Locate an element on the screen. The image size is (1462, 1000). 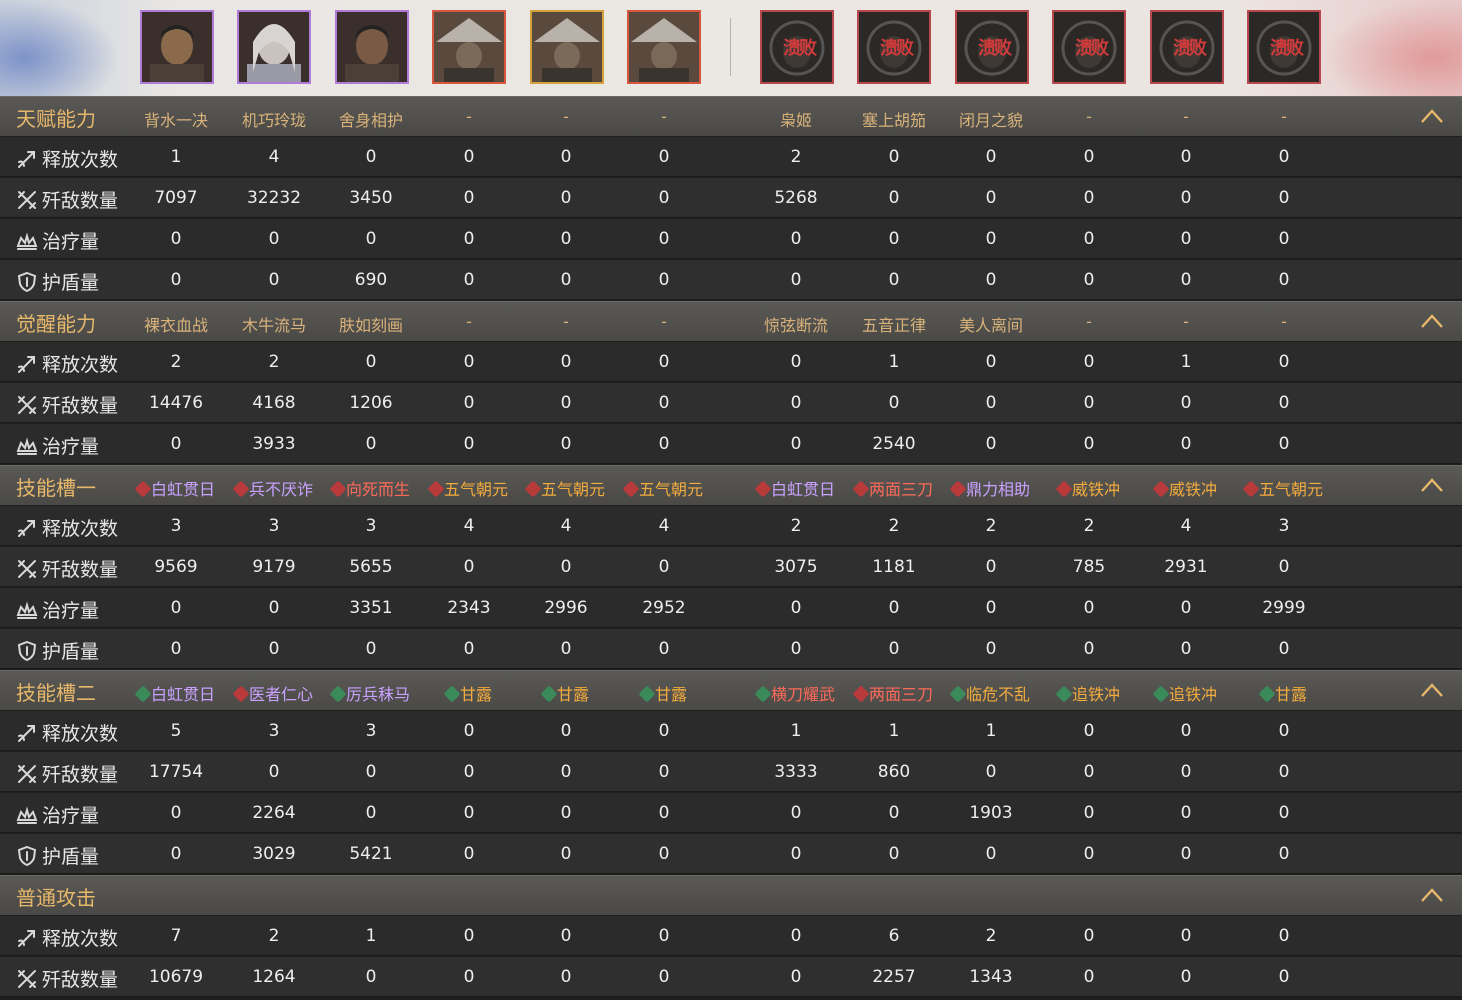
skill-label: 惊弦断流 is located at coordinates (795, 325).